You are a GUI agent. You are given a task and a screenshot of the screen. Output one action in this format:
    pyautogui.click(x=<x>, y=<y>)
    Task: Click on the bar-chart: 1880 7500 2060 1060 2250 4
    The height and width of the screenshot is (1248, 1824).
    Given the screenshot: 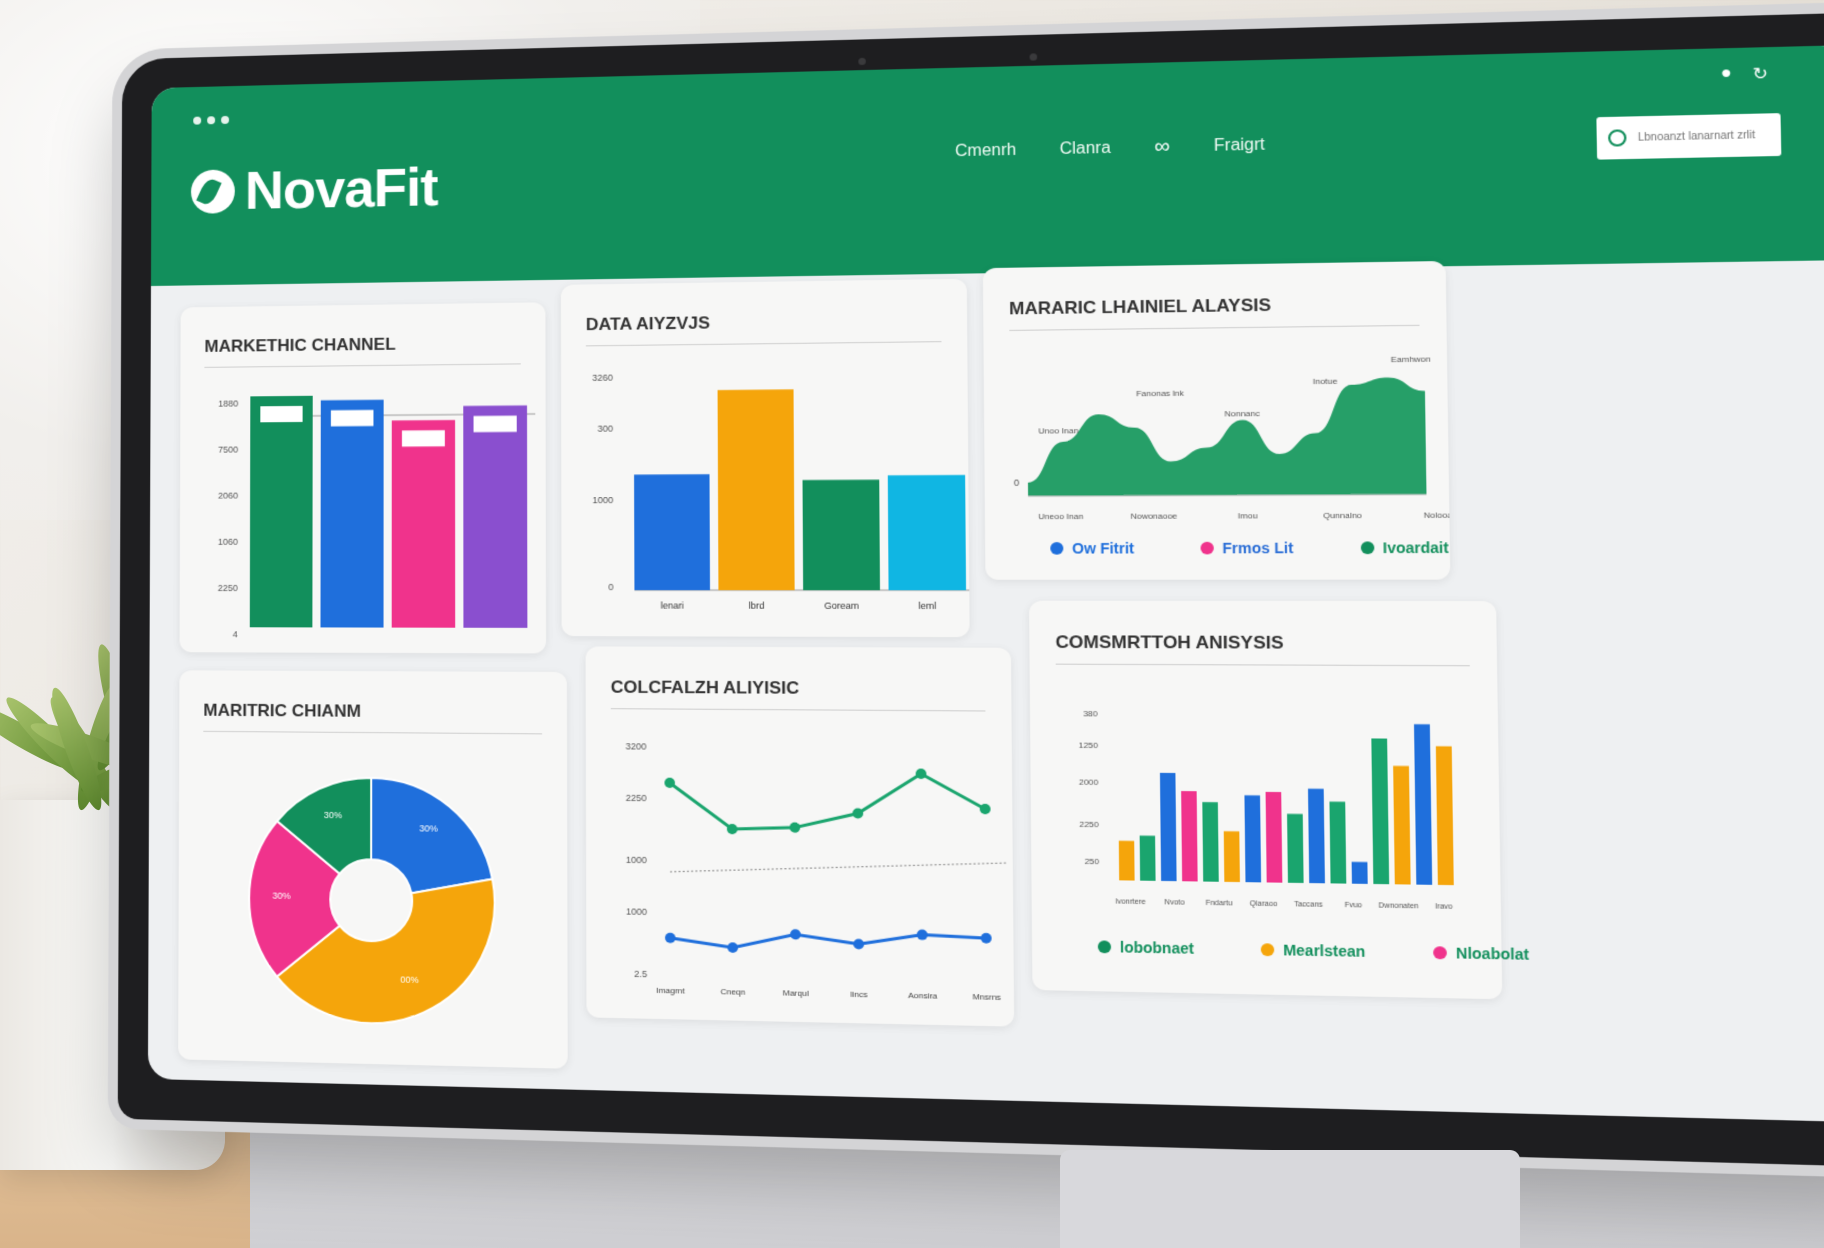 What is the action you would take?
    pyautogui.click(x=363, y=477)
    